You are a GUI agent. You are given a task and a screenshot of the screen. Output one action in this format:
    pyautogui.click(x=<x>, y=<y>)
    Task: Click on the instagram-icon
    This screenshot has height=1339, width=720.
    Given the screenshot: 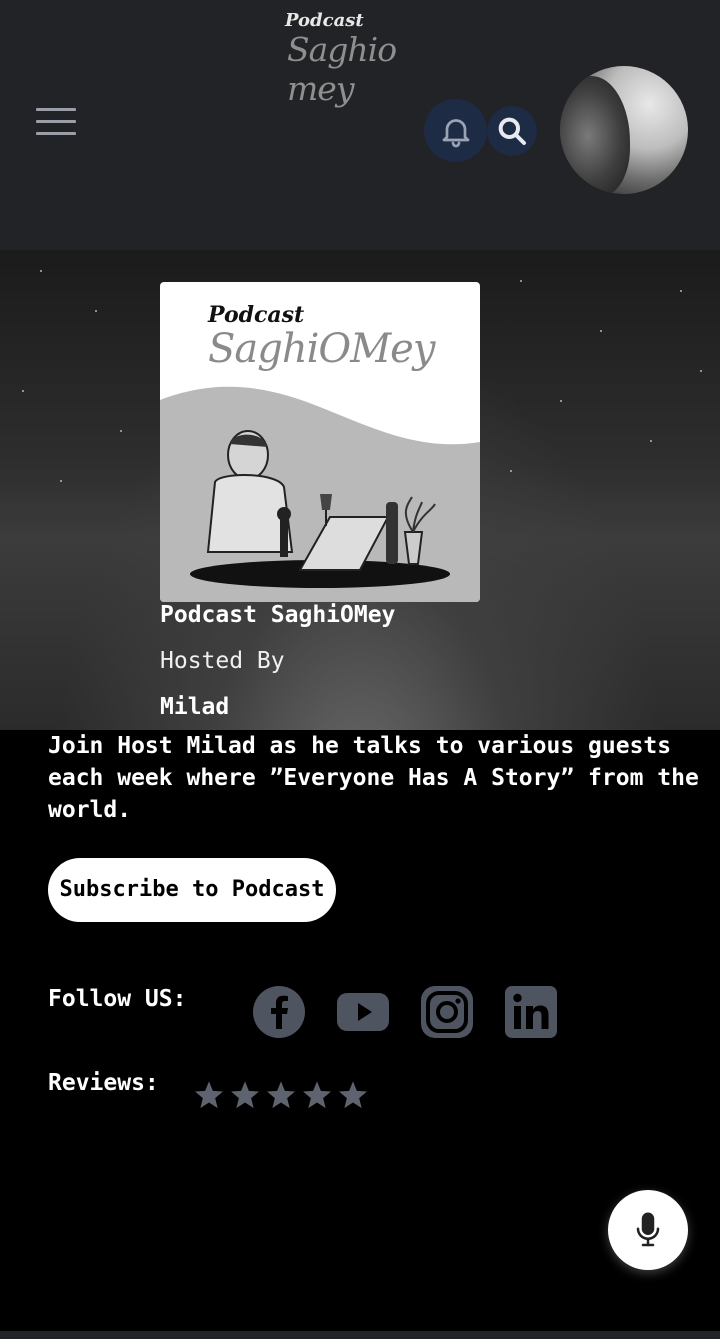 What is the action you would take?
    pyautogui.click(x=447, y=1012)
    